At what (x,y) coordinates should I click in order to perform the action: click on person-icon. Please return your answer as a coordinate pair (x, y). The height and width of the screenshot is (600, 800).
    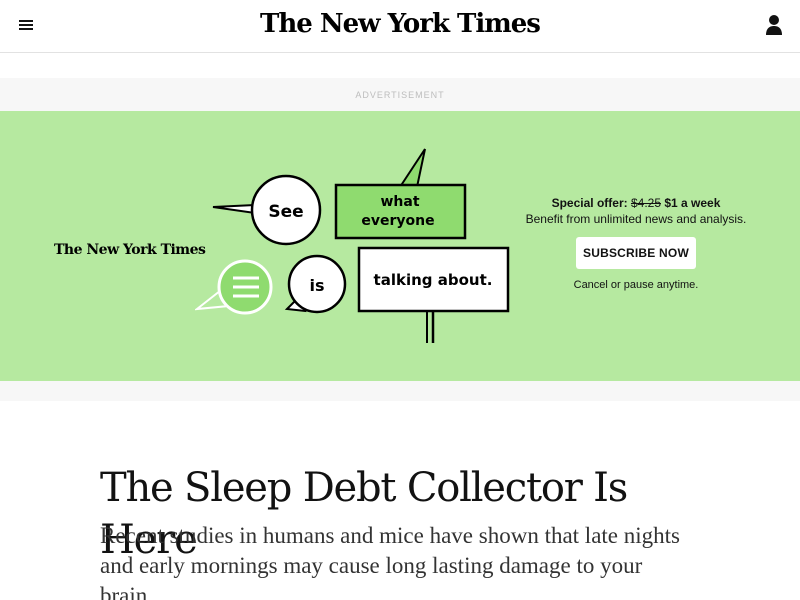
    Looking at the image, I should click on (774, 25).